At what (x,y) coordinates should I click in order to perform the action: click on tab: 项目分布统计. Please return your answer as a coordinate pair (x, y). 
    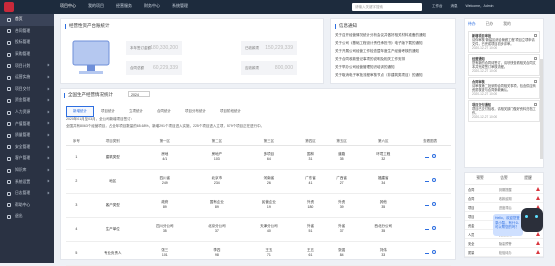
    Looking at the image, I should click on (195, 111).